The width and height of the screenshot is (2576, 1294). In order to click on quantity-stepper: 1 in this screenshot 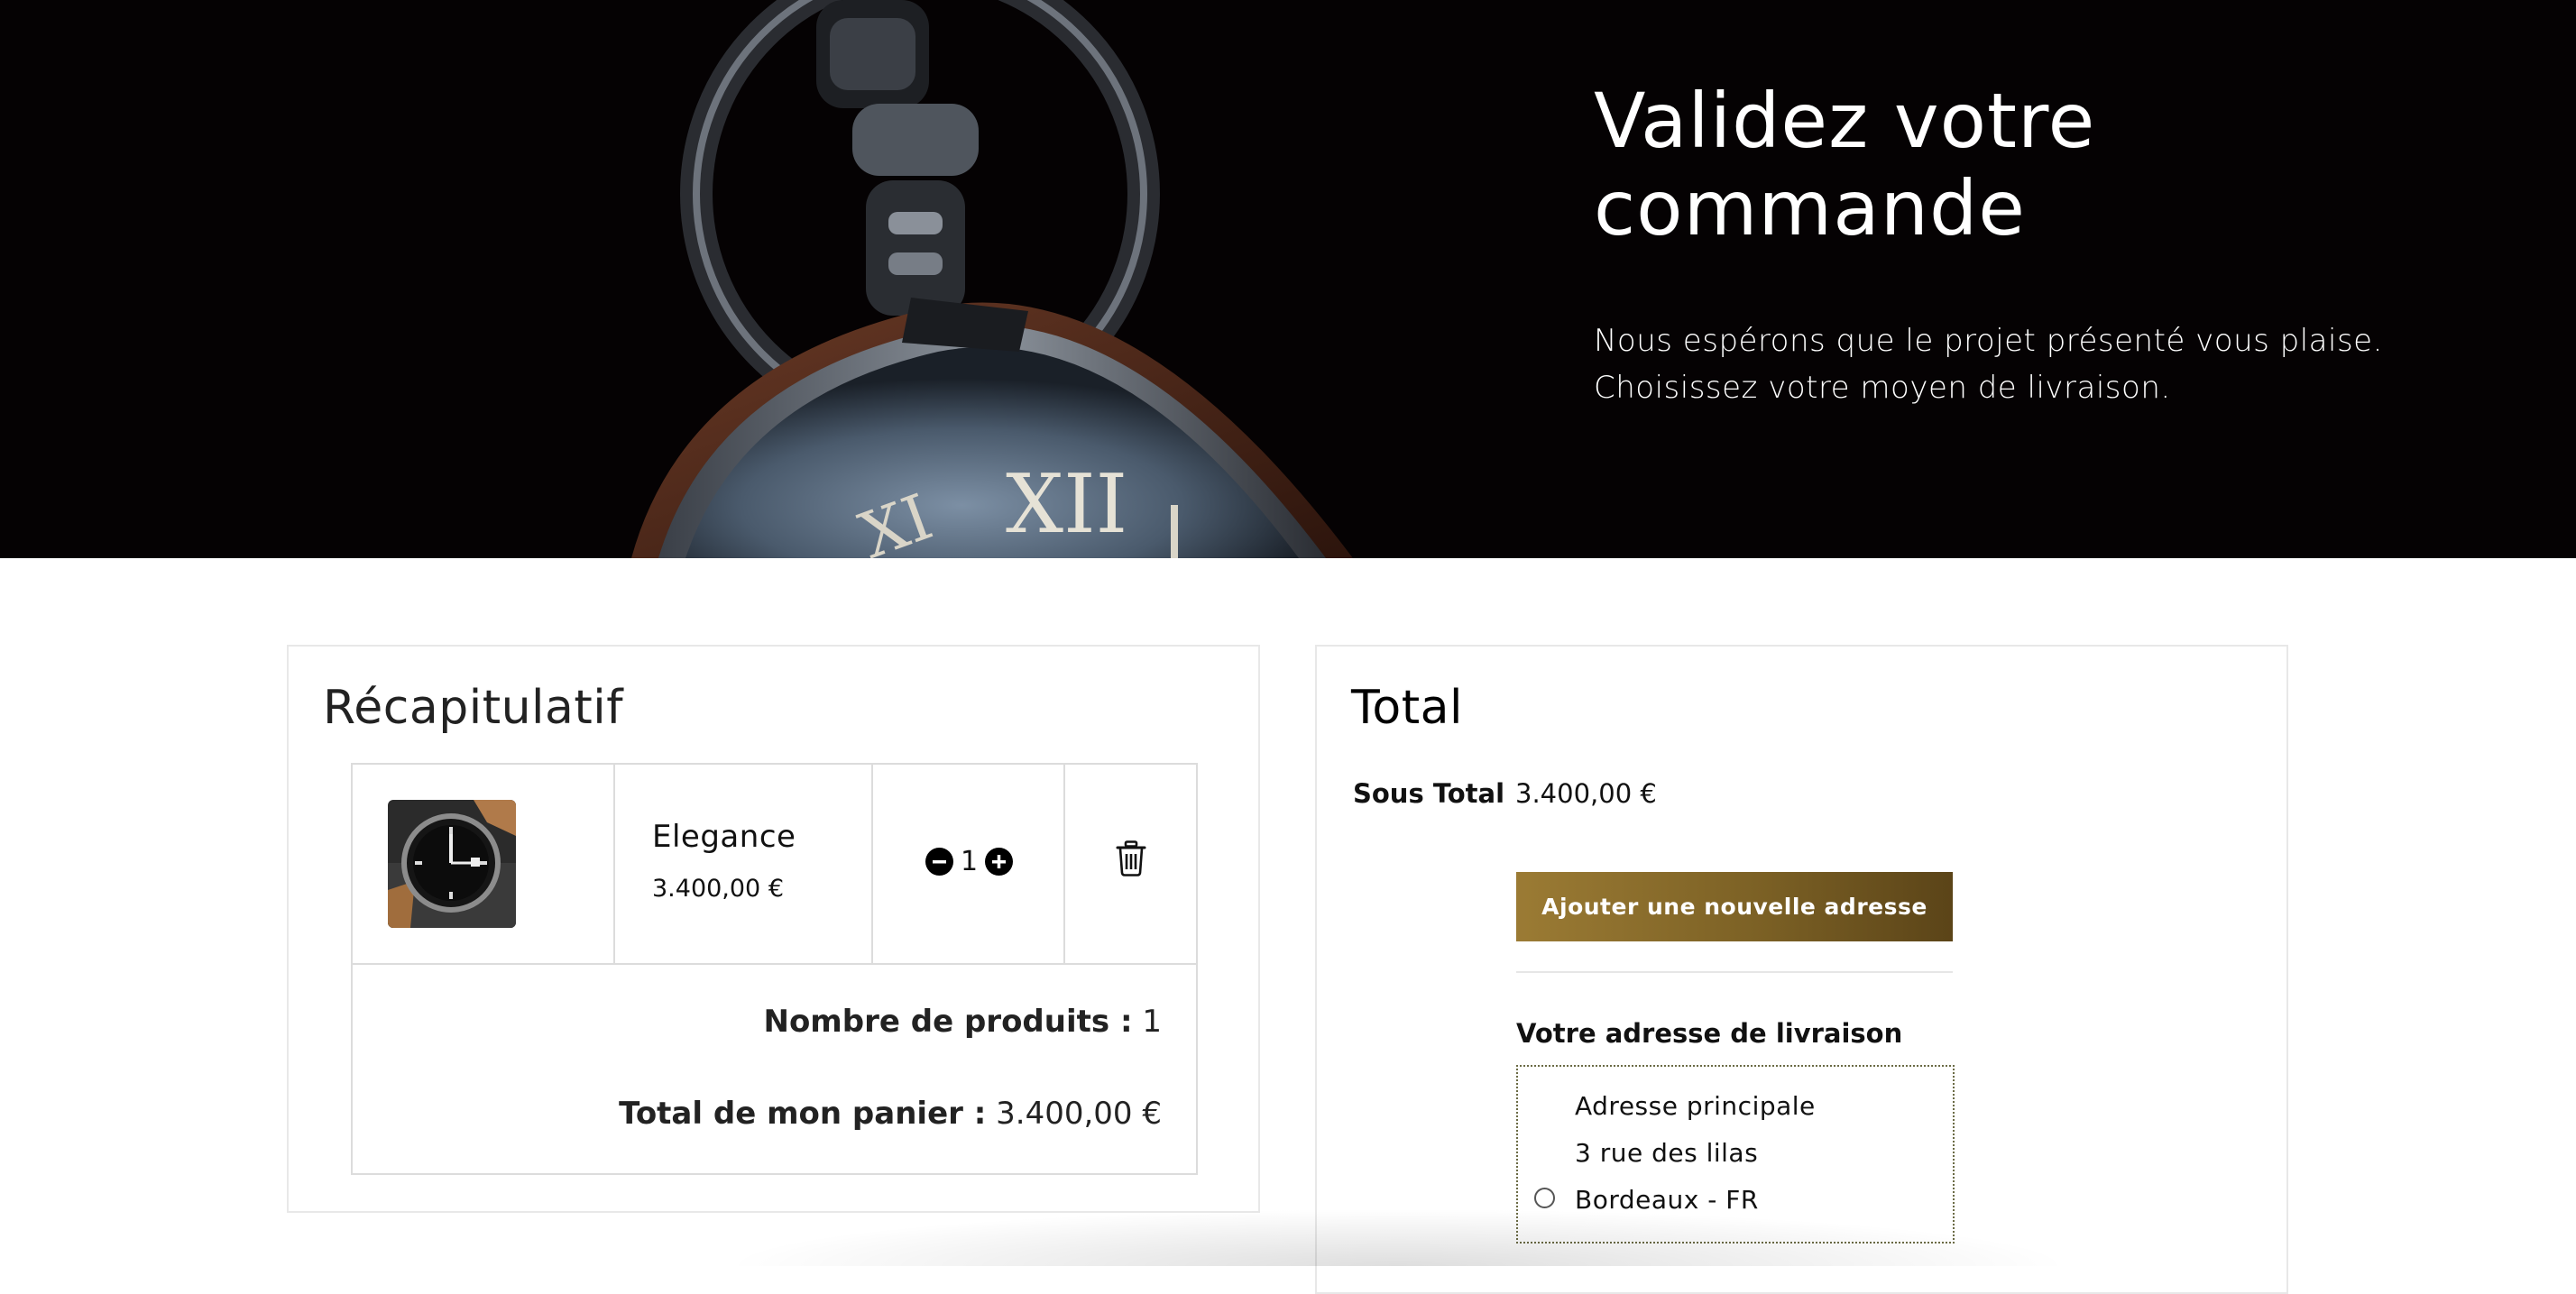, I will do `click(969, 861)`.